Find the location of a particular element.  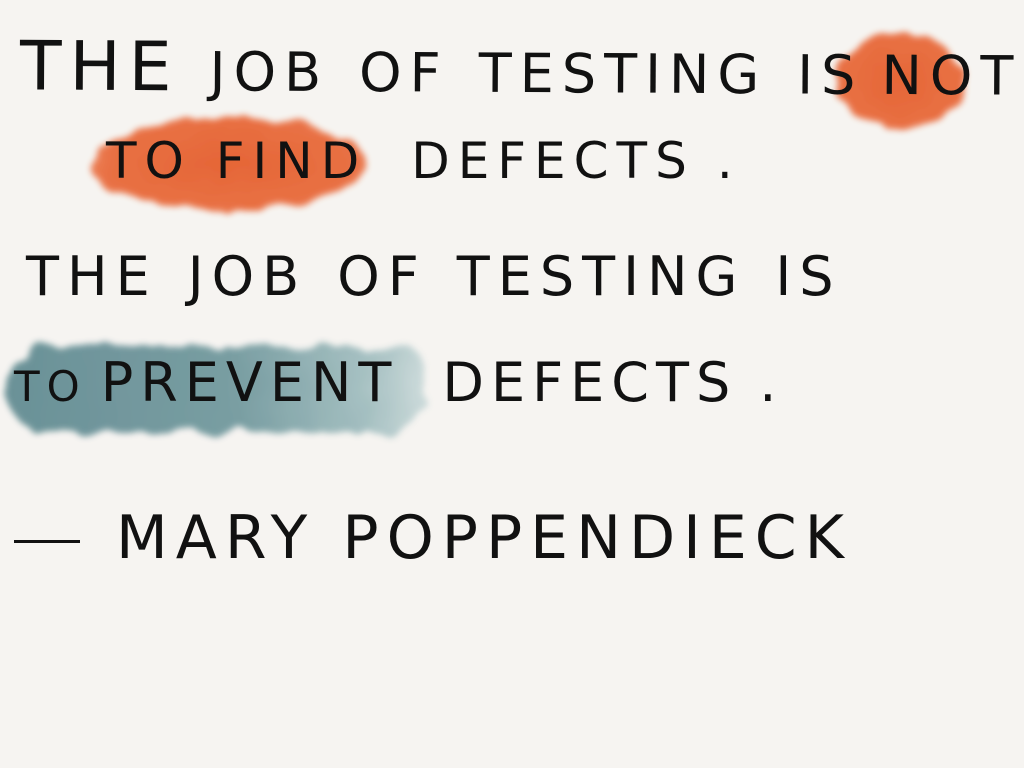

quote-word-highlighted: Prevent is located at coordinates (249, 382).